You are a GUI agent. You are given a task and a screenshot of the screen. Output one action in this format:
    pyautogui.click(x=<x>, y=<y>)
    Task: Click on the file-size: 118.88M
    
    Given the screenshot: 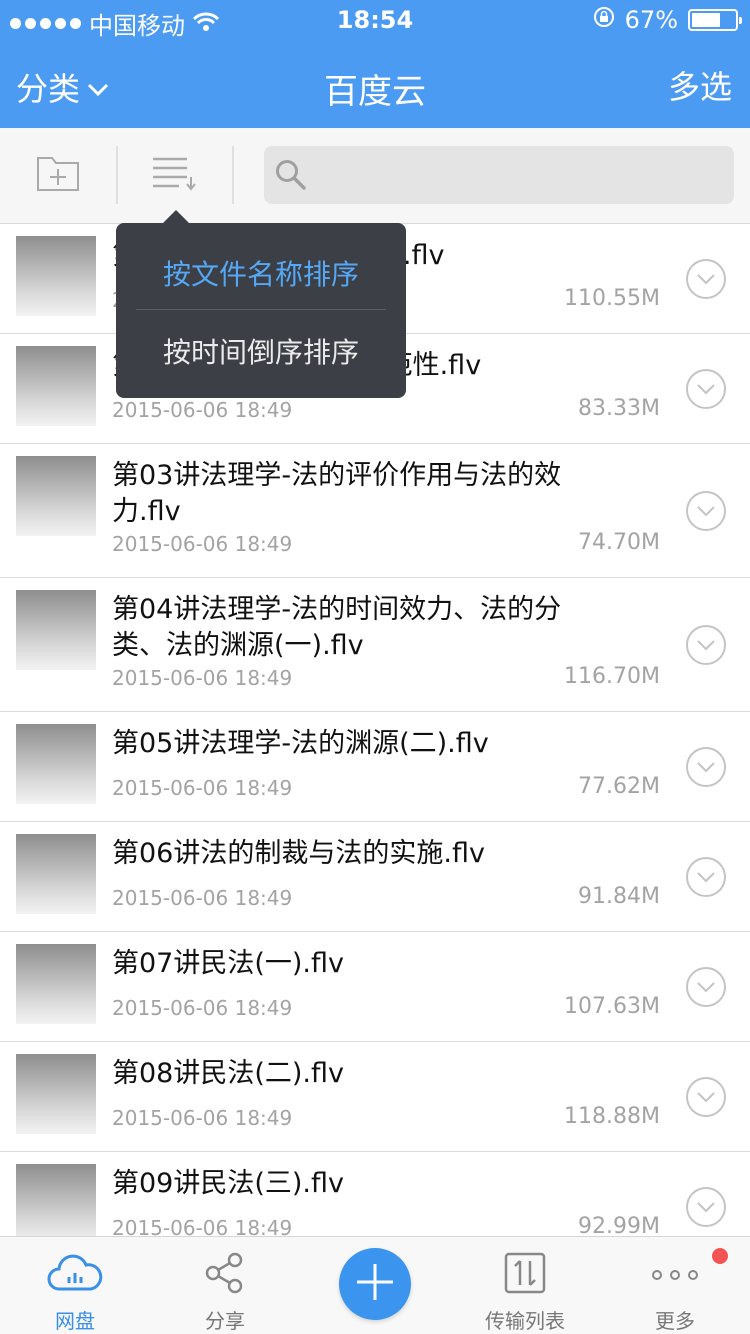 What is the action you would take?
    pyautogui.click(x=612, y=1116)
    